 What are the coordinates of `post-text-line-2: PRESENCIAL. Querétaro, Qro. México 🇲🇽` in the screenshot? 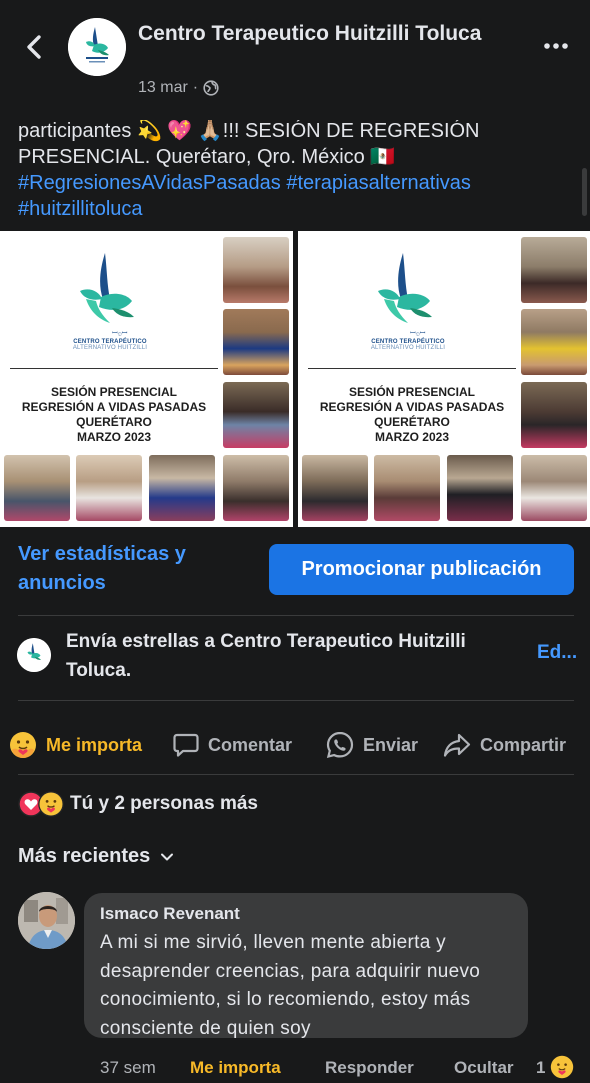 It's located at (207, 157).